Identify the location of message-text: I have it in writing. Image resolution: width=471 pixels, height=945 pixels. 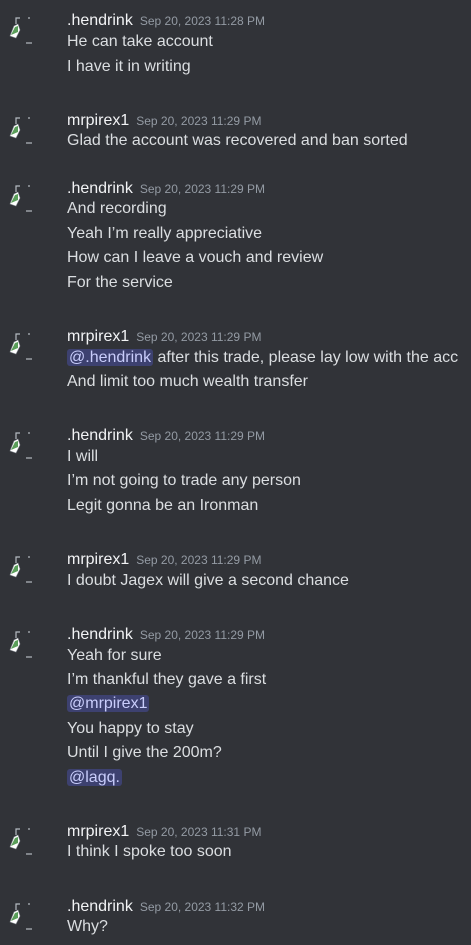
(129, 66).